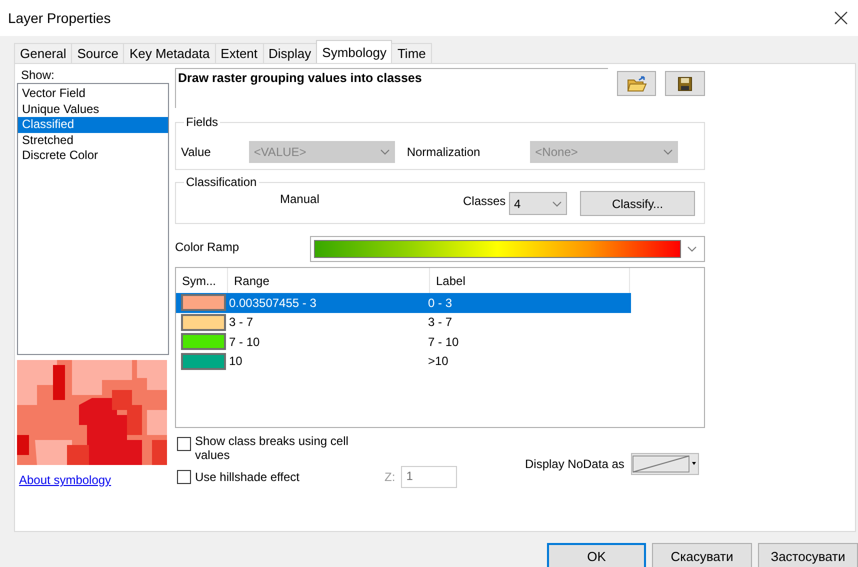 This screenshot has height=567, width=858. What do you see at coordinates (290, 53) in the screenshot?
I see `tab: Display` at bounding box center [290, 53].